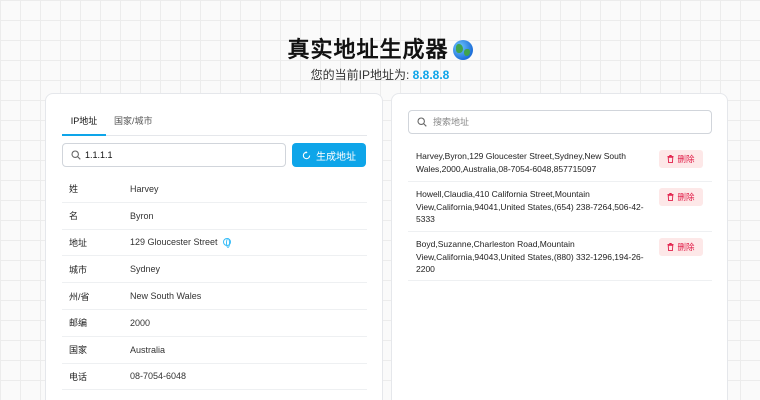 This screenshot has width=760, height=400. I want to click on tab-country-city: 国家/城市, so click(133, 124).